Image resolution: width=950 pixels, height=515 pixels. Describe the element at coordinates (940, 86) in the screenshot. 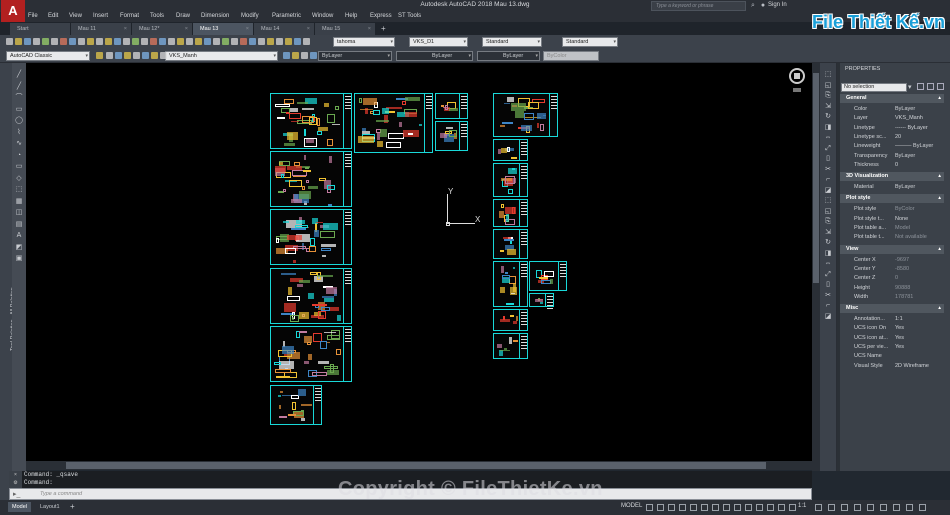

I see `quick-select-icon` at that location.